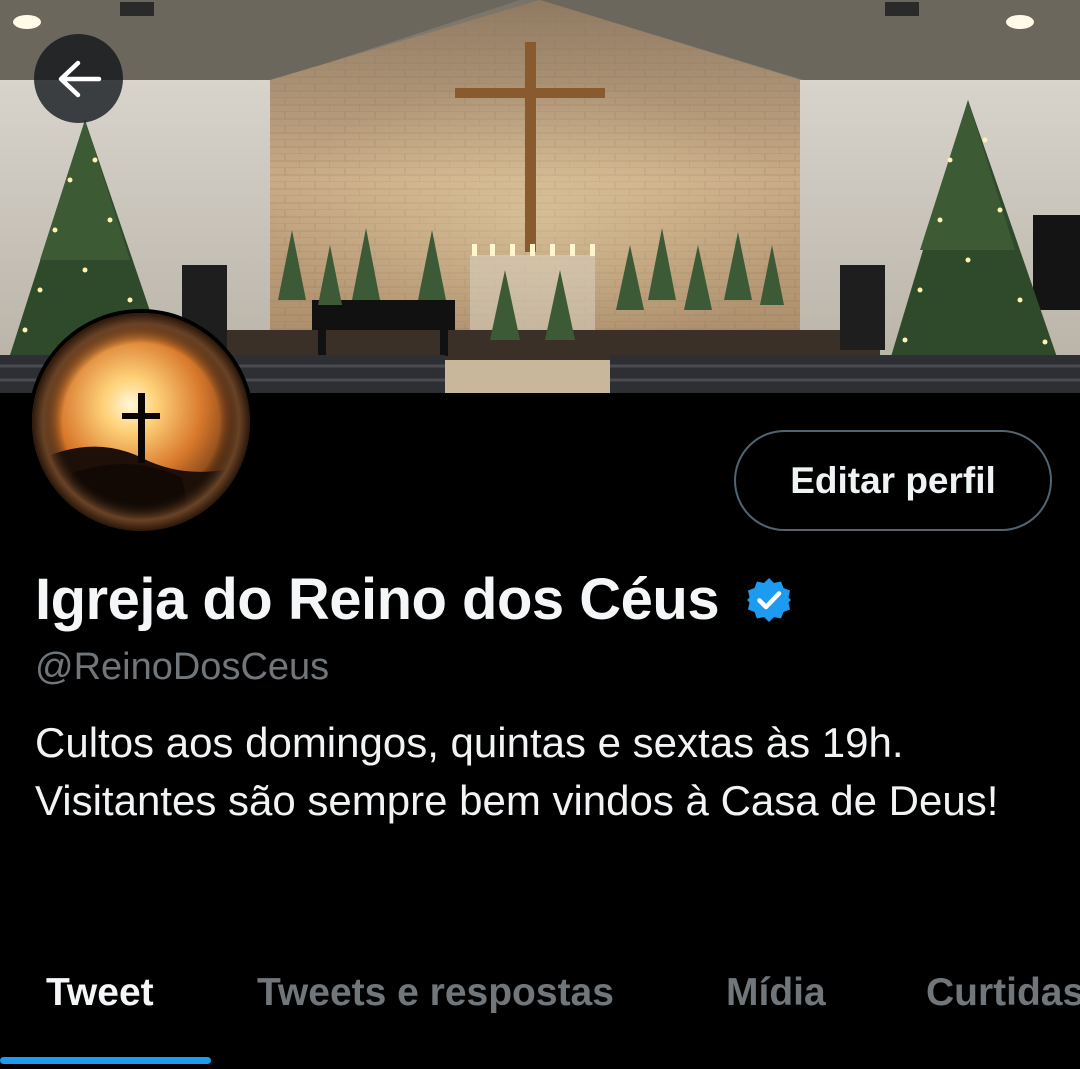 The image size is (1080, 1069). I want to click on avatar, so click(141, 422).